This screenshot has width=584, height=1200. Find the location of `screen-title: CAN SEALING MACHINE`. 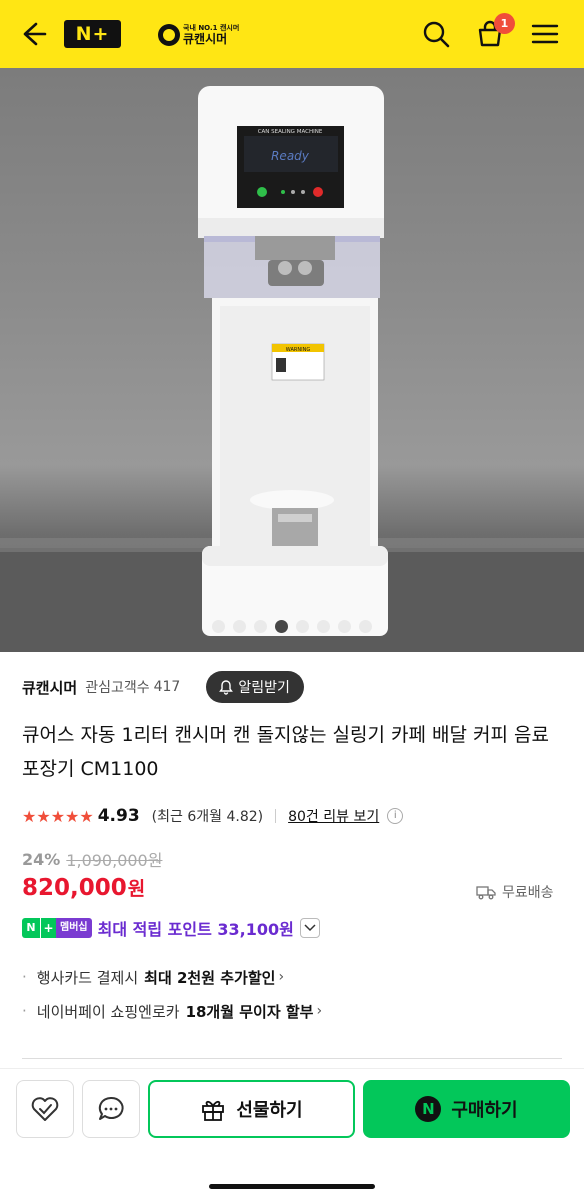

screen-title: CAN SEALING MACHINE is located at coordinates (290, 132).